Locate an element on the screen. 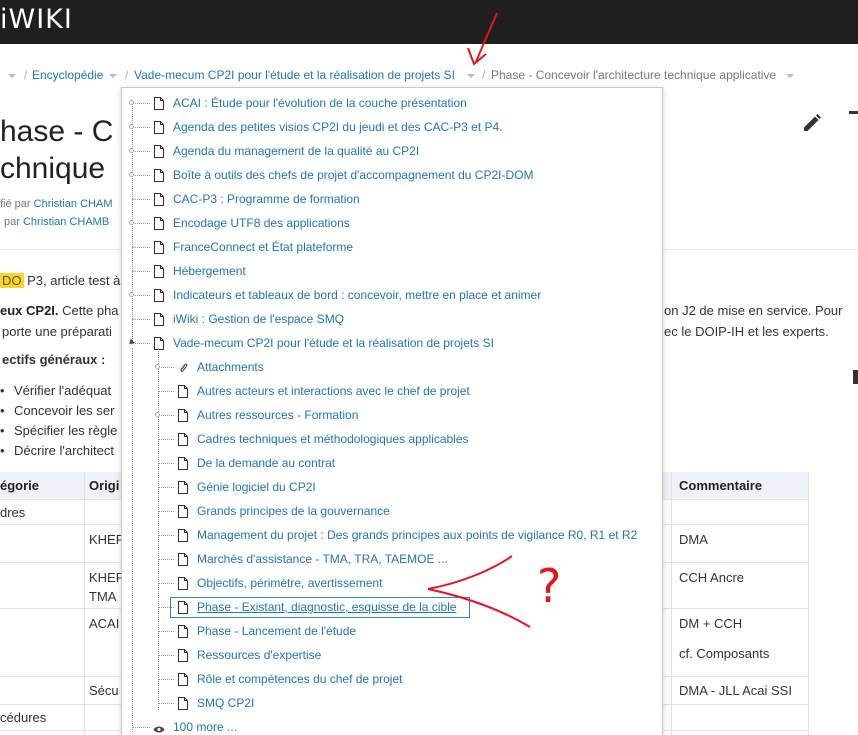 The width and height of the screenshot is (858, 735). author-link: Christian CHAMB is located at coordinates (66, 222).